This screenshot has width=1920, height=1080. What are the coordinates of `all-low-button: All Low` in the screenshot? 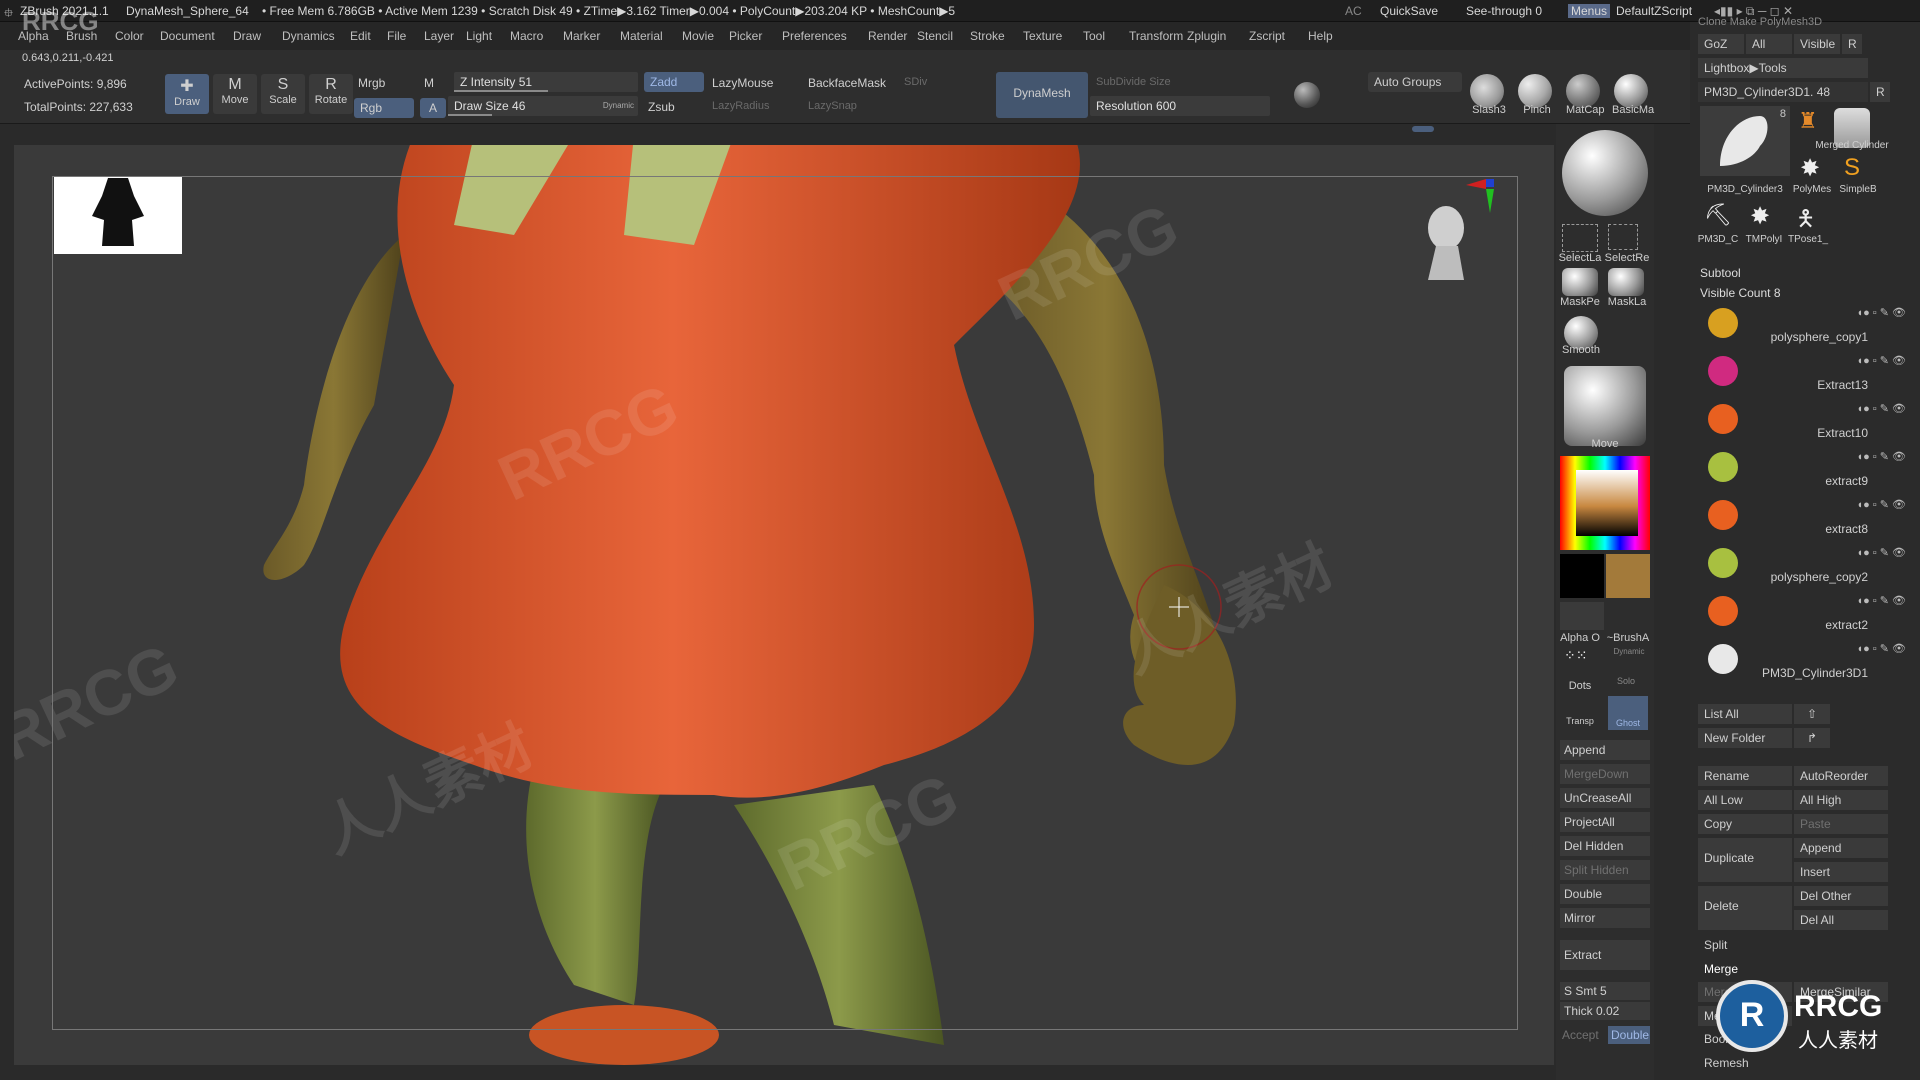 It's located at (1745, 800).